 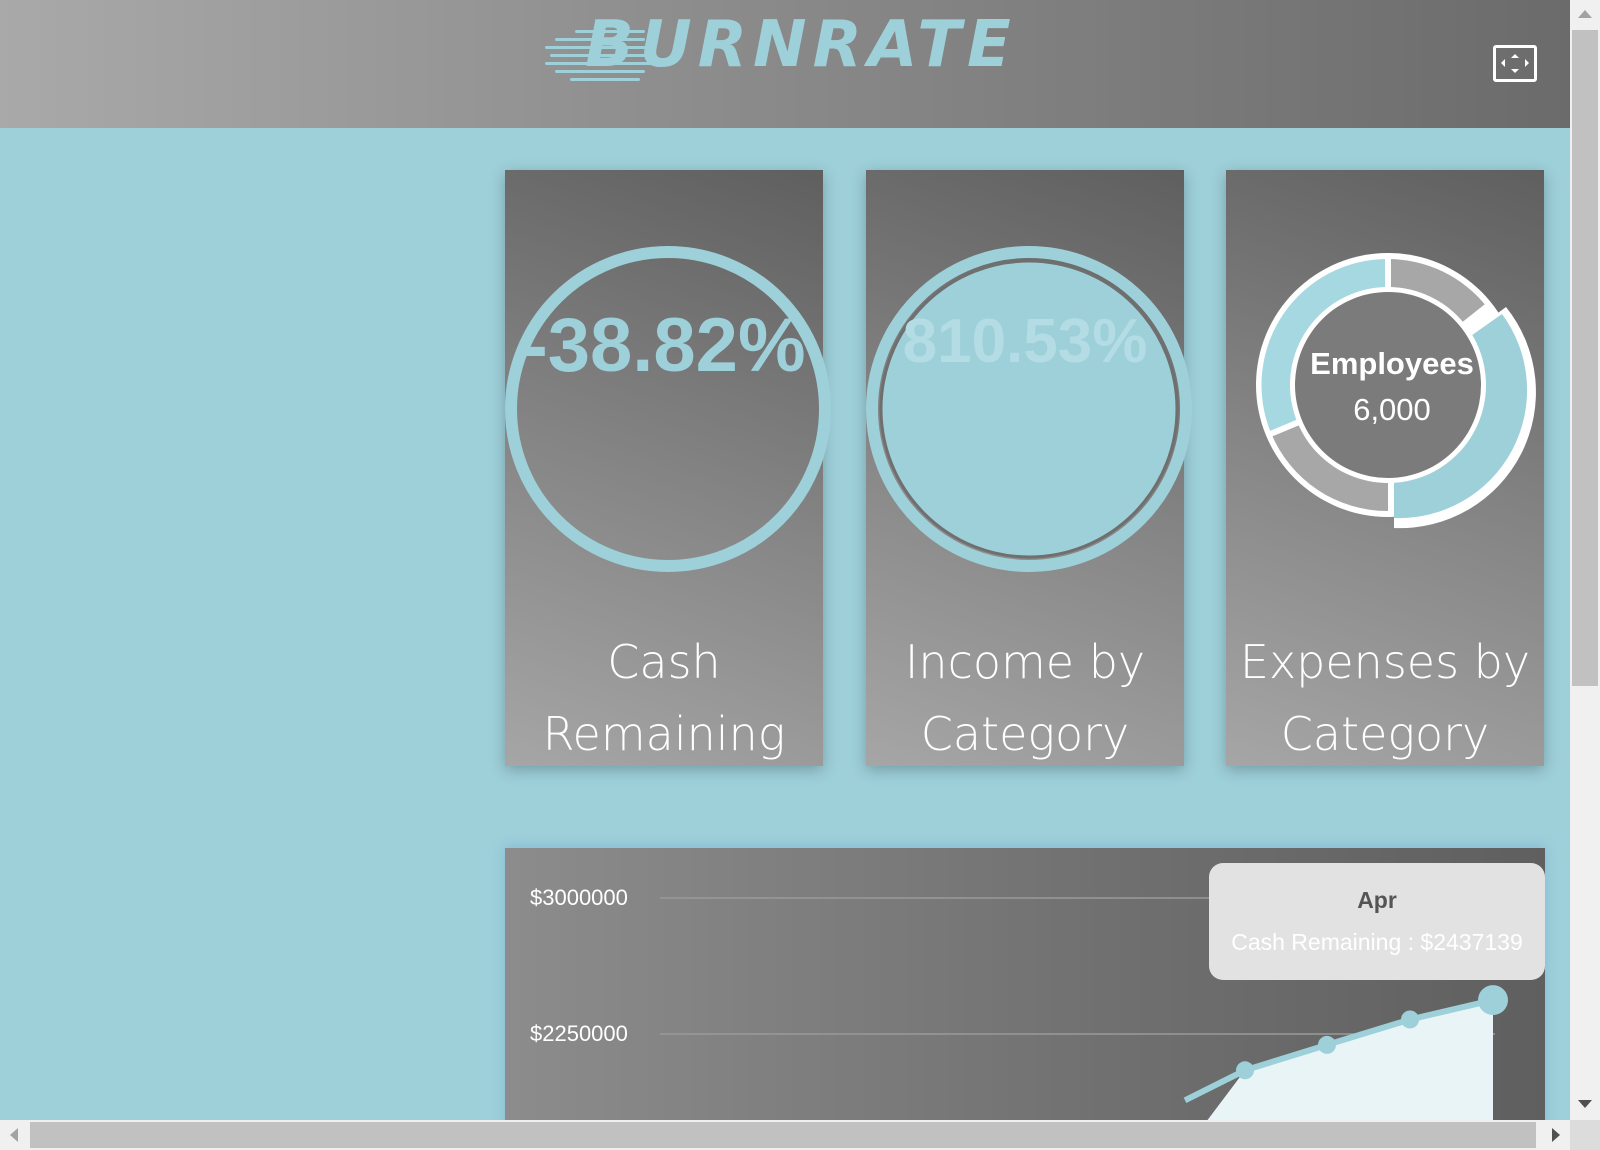 What do you see at coordinates (1585, 1104) in the screenshot?
I see `scroll-down-icon` at bounding box center [1585, 1104].